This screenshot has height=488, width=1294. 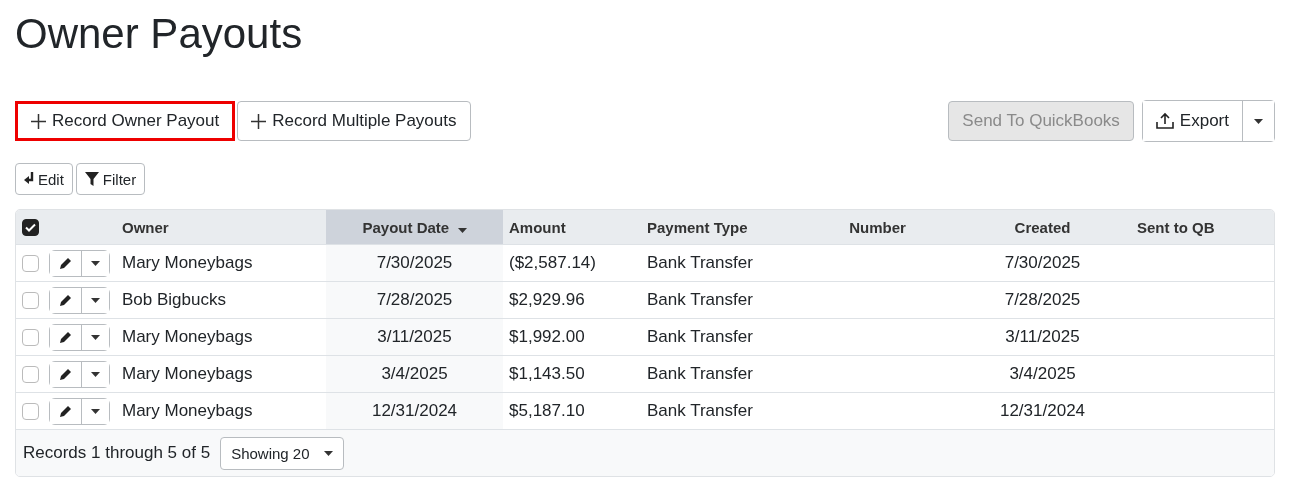 I want to click on record-button: Record Owner Payout, so click(x=125, y=121).